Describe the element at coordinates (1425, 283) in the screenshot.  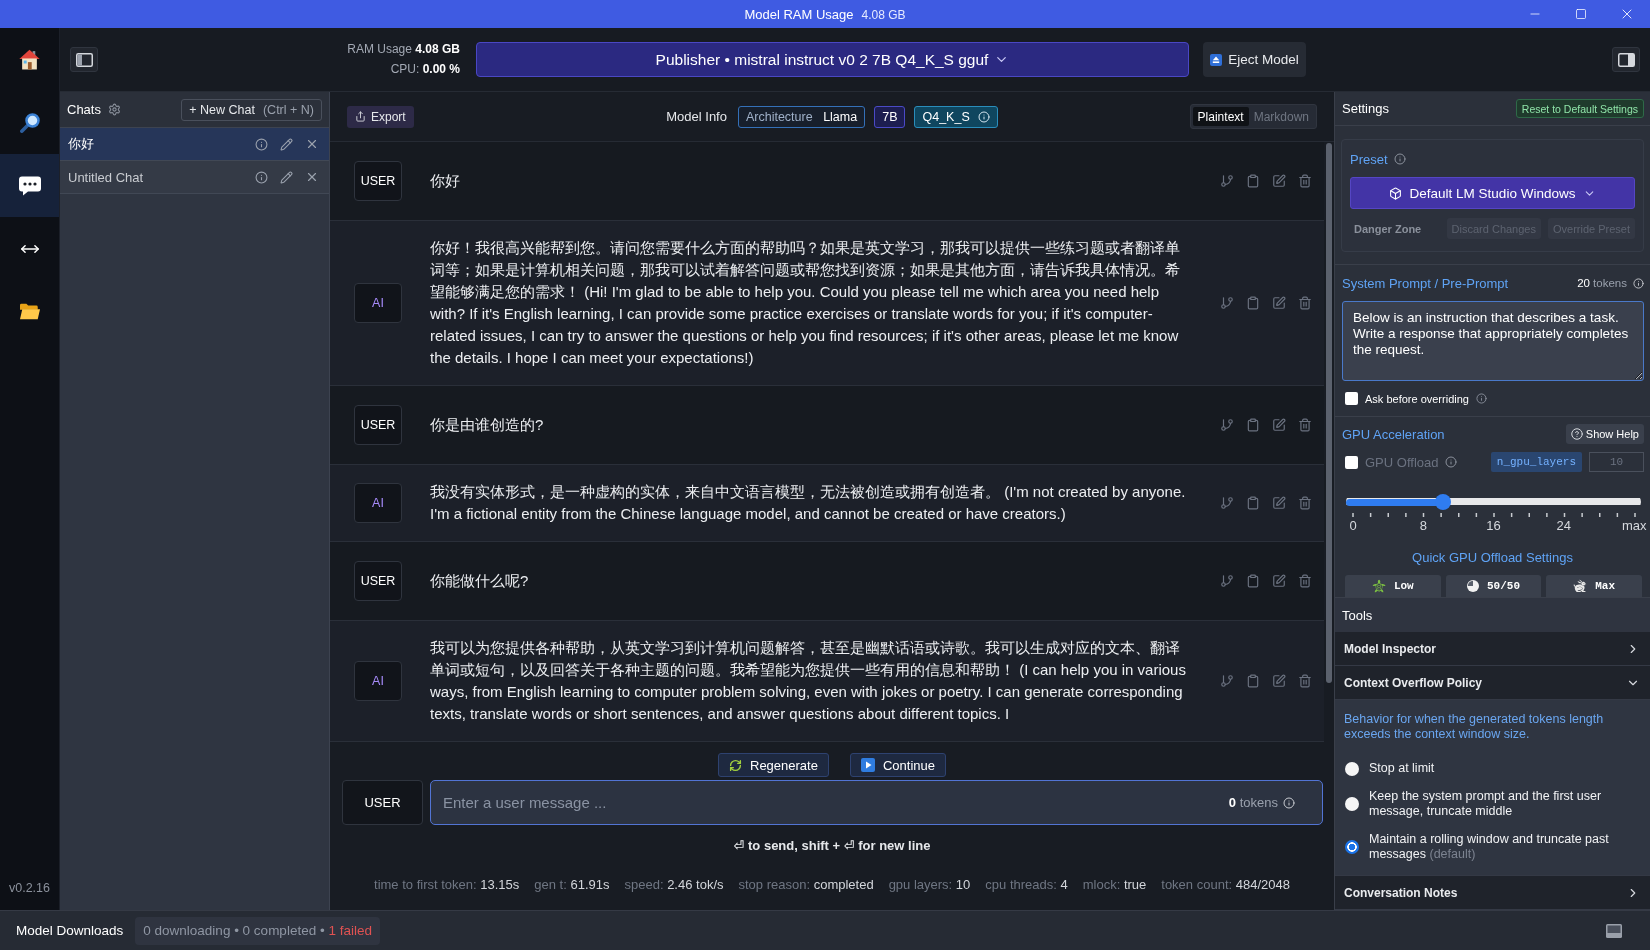
I see `system-prompt-label: System Prompt / Pre-Prompt` at that location.